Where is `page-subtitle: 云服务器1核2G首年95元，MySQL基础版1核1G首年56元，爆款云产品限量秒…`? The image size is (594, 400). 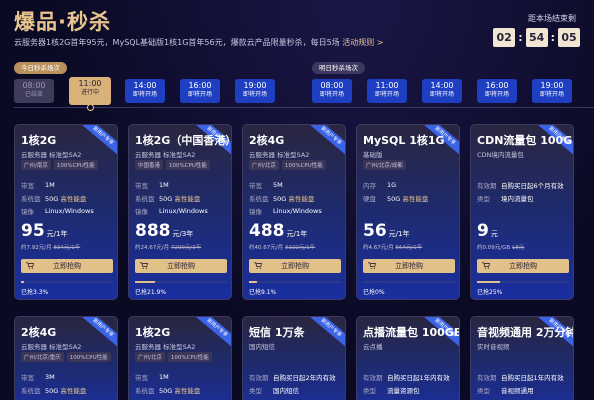 page-subtitle: 云服务器1核2G首年95元，MySQL基础版1核1G首年56元，爆款云产品限量秒… is located at coordinates (199, 42).